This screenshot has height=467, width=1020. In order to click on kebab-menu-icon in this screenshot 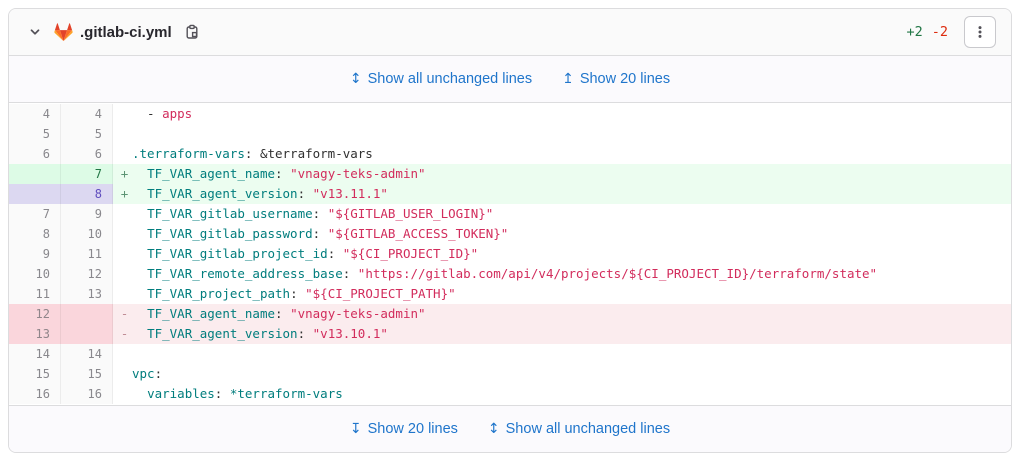, I will do `click(980, 32)`.